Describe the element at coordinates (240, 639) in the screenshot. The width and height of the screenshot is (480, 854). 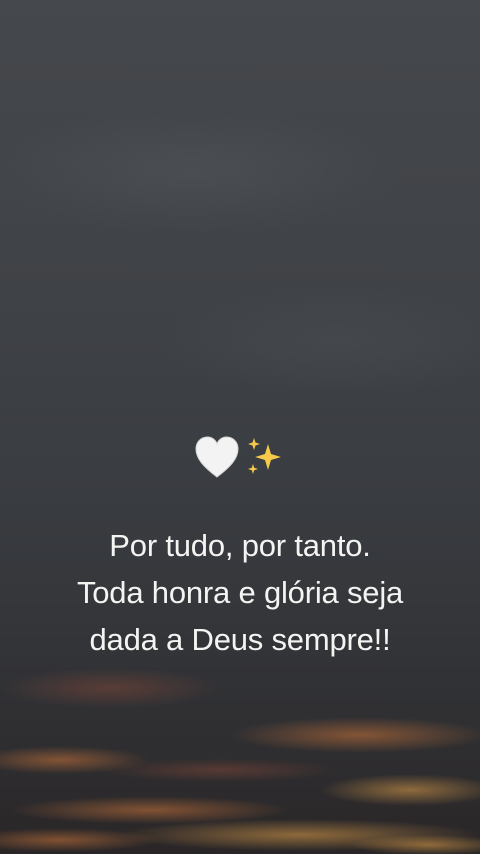
I see `quote-line-3: dada a Deus sempre!!` at that location.